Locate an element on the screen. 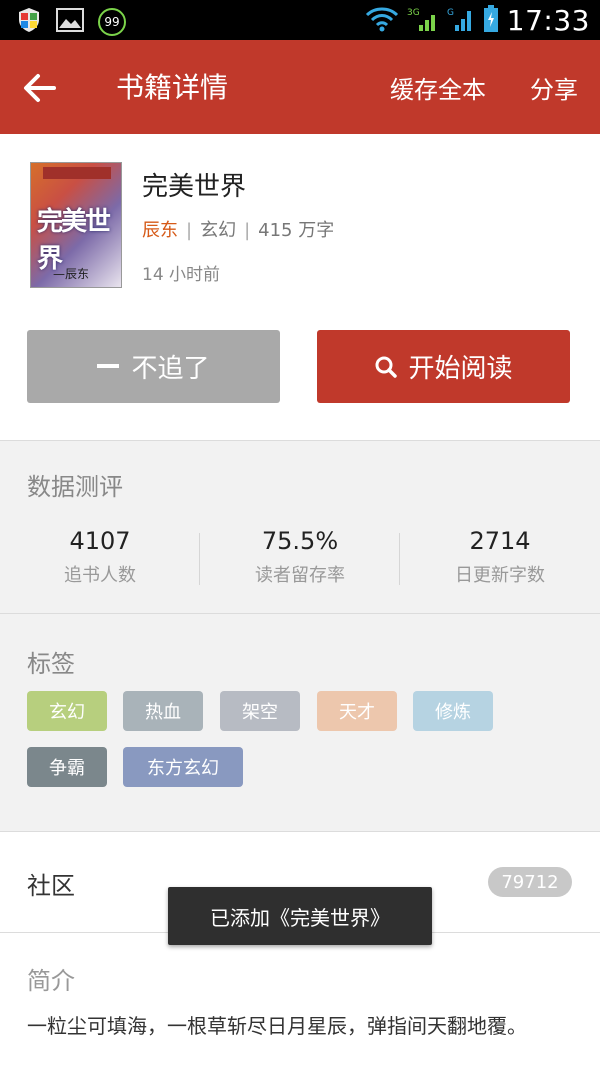 This screenshot has height=1066, width=600. page-title: 书籍详情 is located at coordinates (172, 87).